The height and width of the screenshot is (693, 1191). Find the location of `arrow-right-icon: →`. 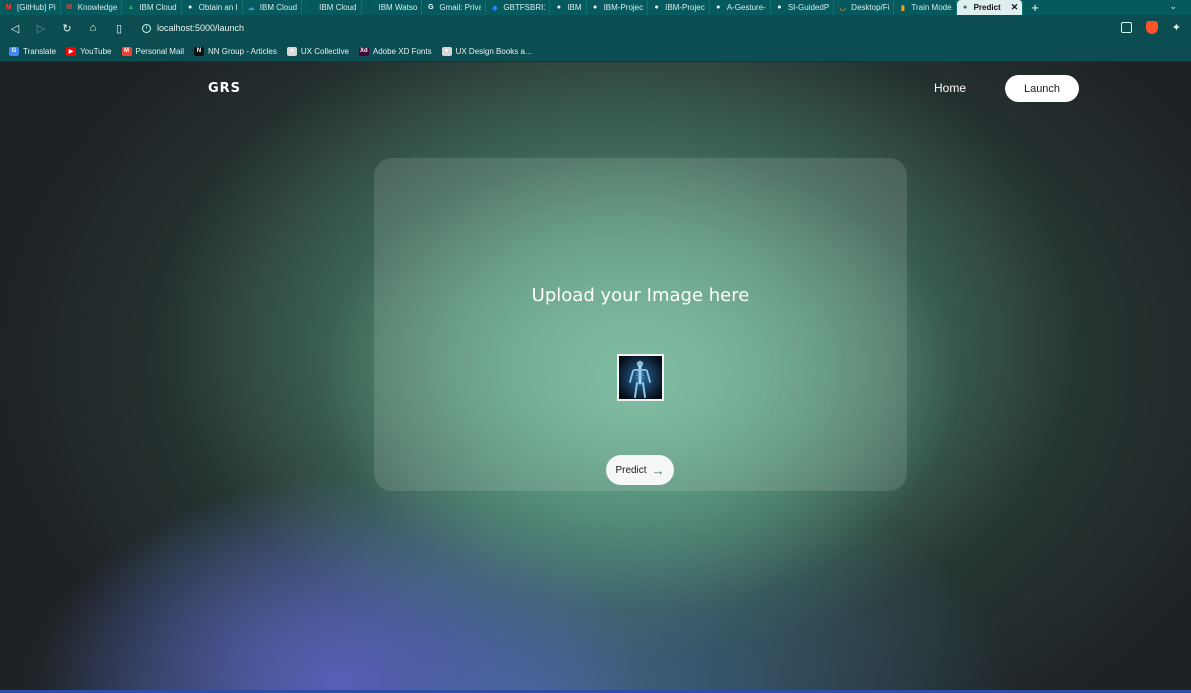

arrow-right-icon: → is located at coordinates (658, 470).